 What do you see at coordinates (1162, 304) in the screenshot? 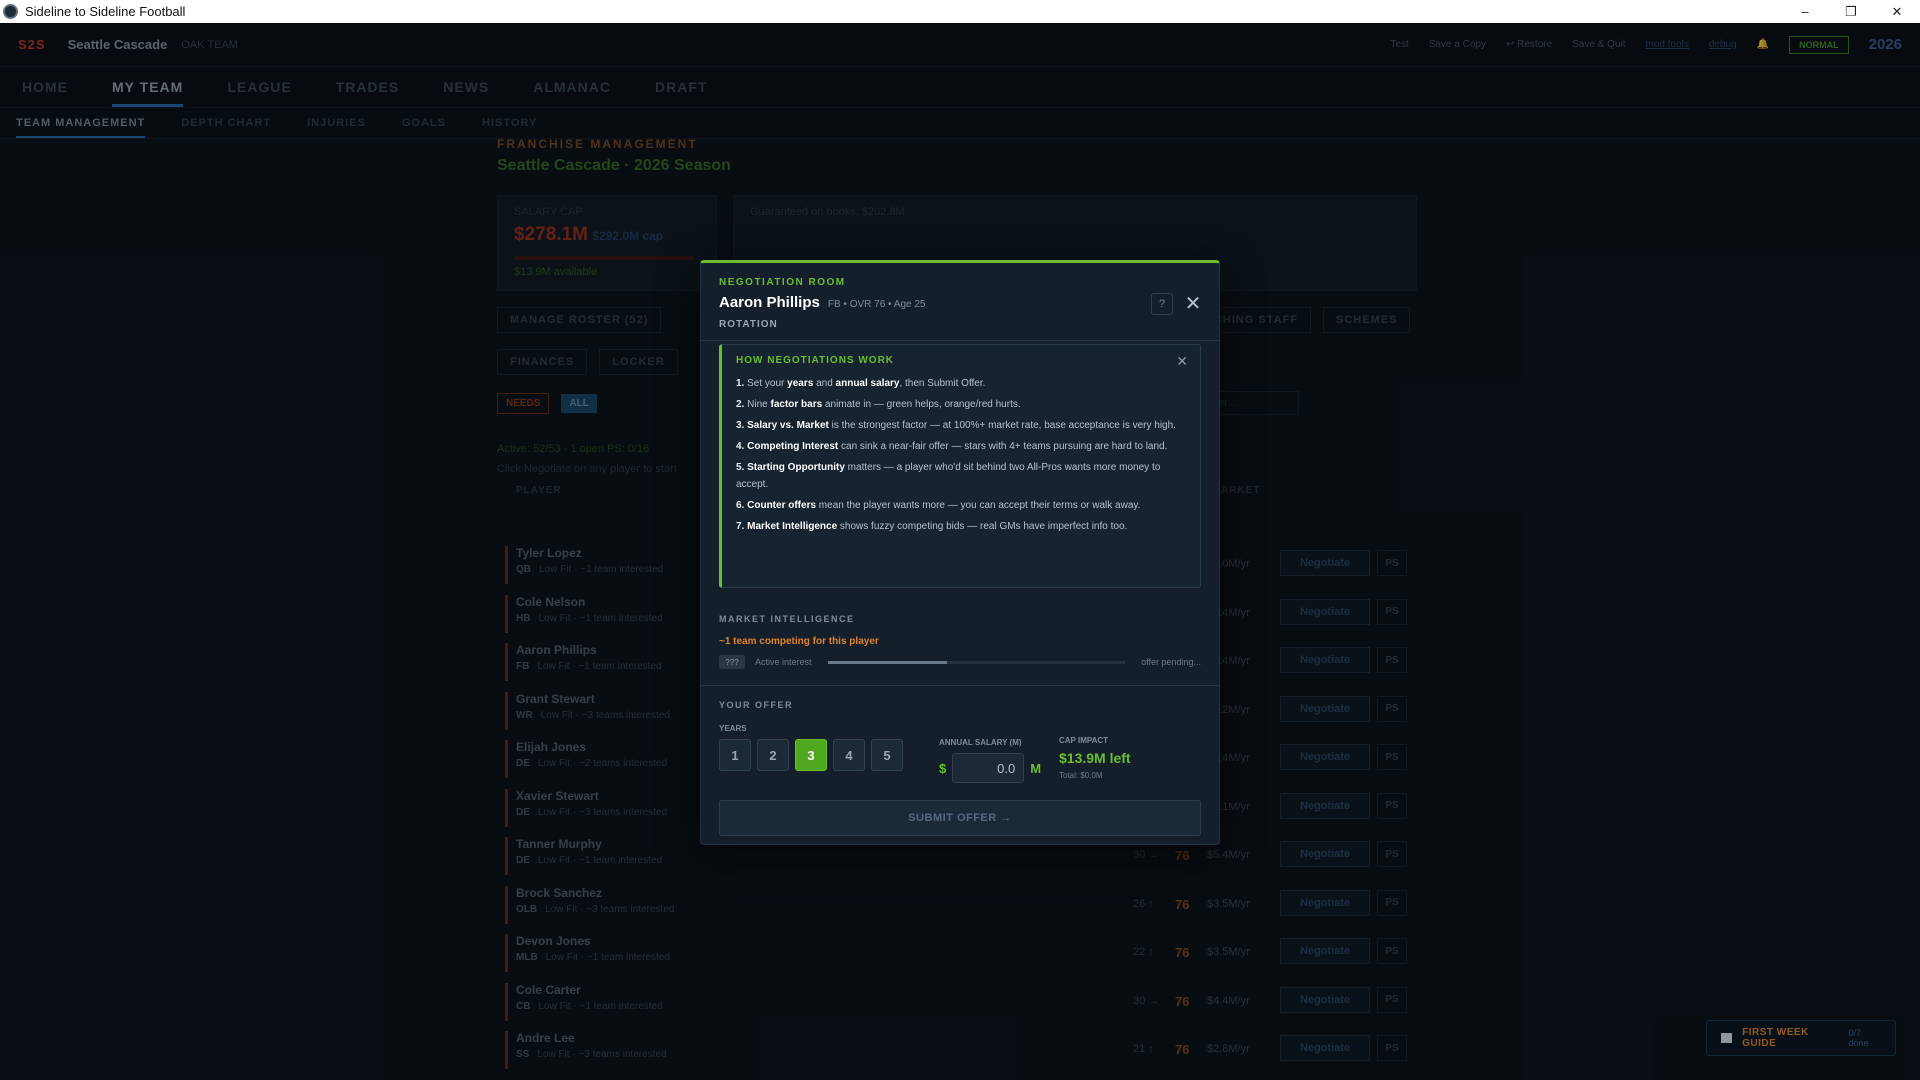
I see `help-button: ?` at bounding box center [1162, 304].